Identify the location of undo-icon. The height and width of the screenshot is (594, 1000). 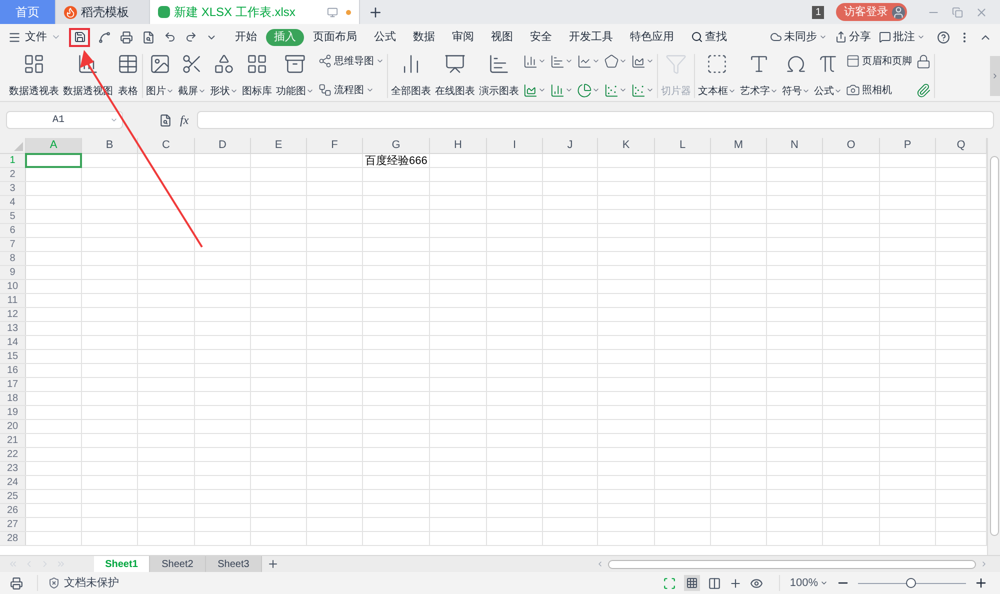
(170, 37).